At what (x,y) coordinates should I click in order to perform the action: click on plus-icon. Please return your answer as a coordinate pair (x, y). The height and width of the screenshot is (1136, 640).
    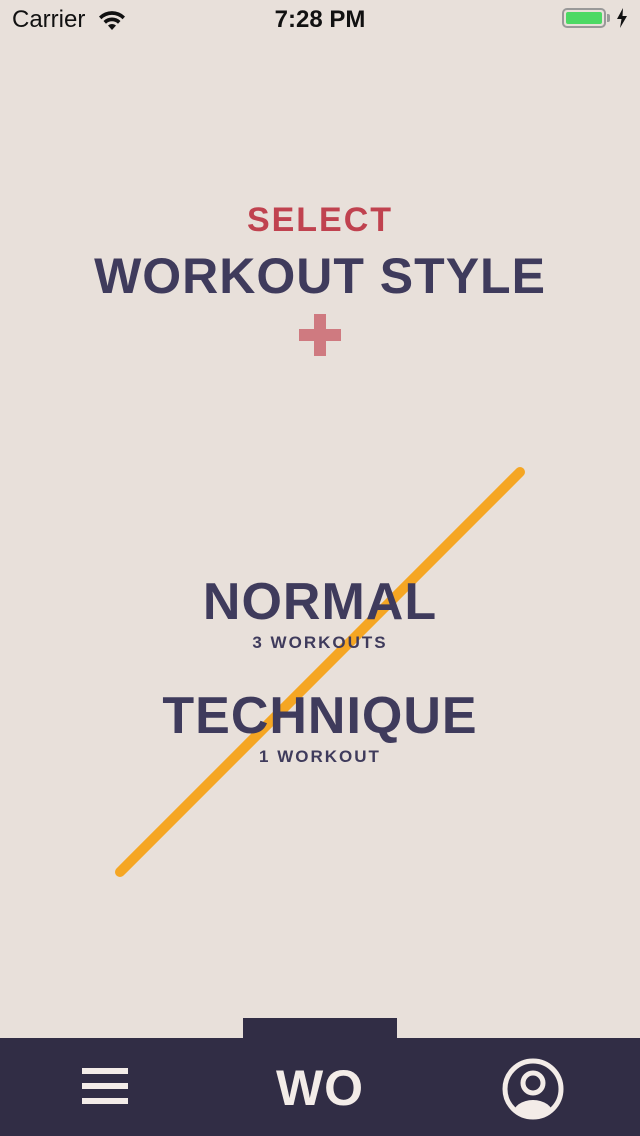
    Looking at the image, I should click on (320, 335).